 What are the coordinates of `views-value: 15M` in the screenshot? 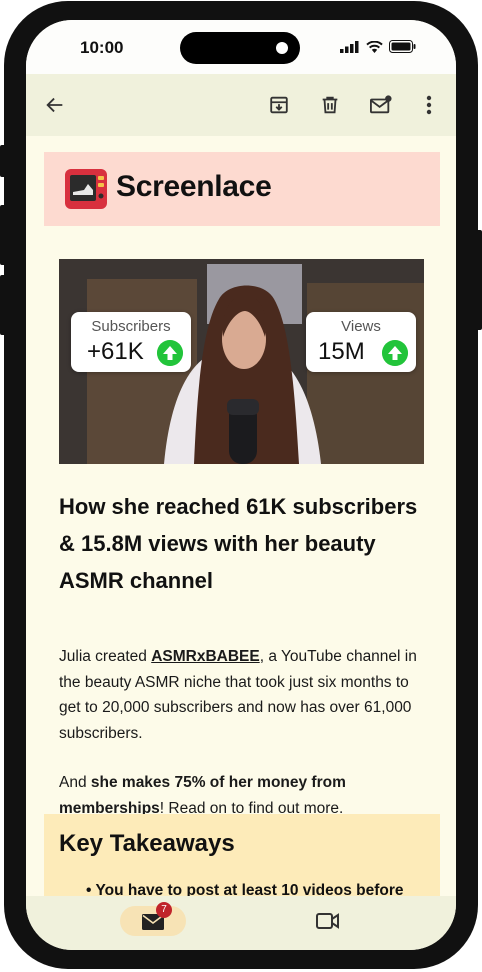 It's located at (341, 351).